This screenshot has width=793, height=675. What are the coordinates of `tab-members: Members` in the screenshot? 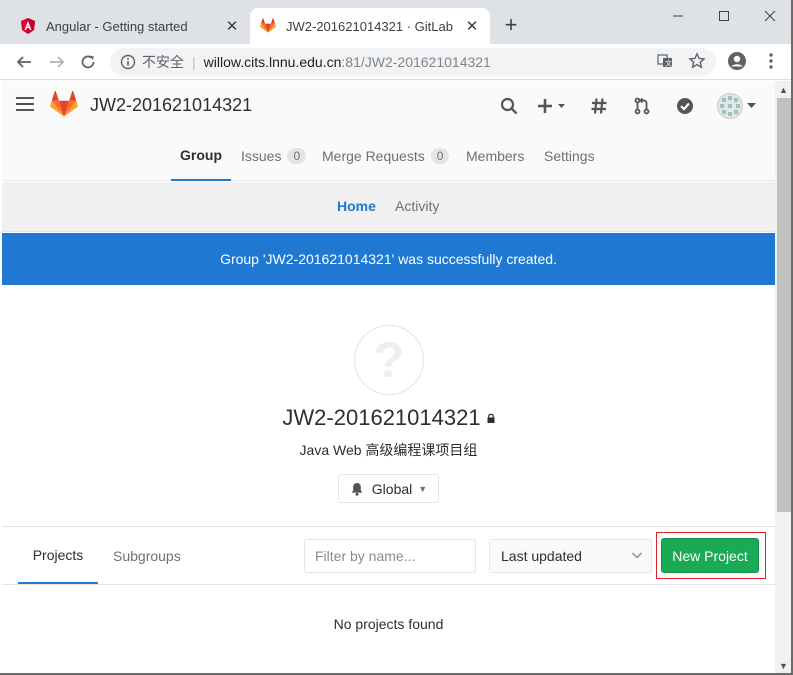 It's located at (495, 156).